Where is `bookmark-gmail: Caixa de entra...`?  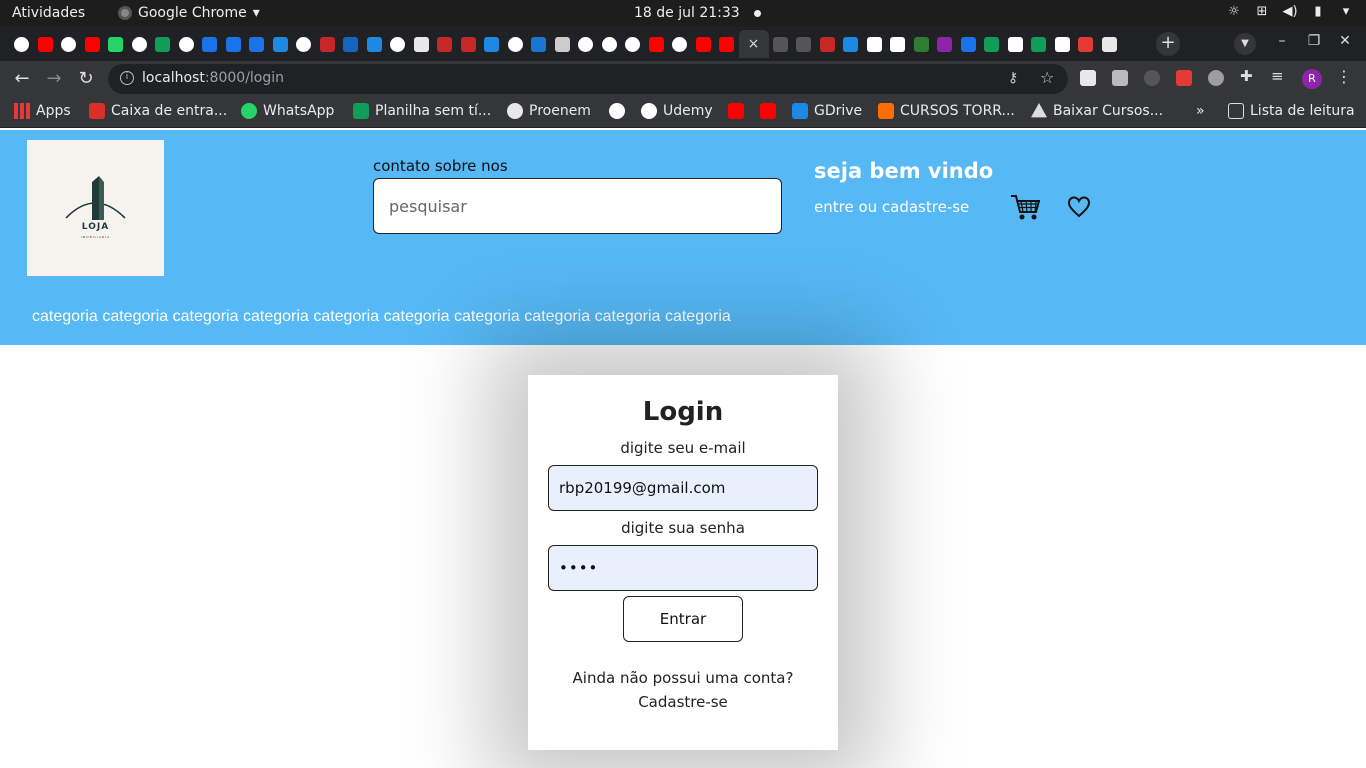
bookmark-gmail: Caixa de entra... is located at coordinates (158, 111).